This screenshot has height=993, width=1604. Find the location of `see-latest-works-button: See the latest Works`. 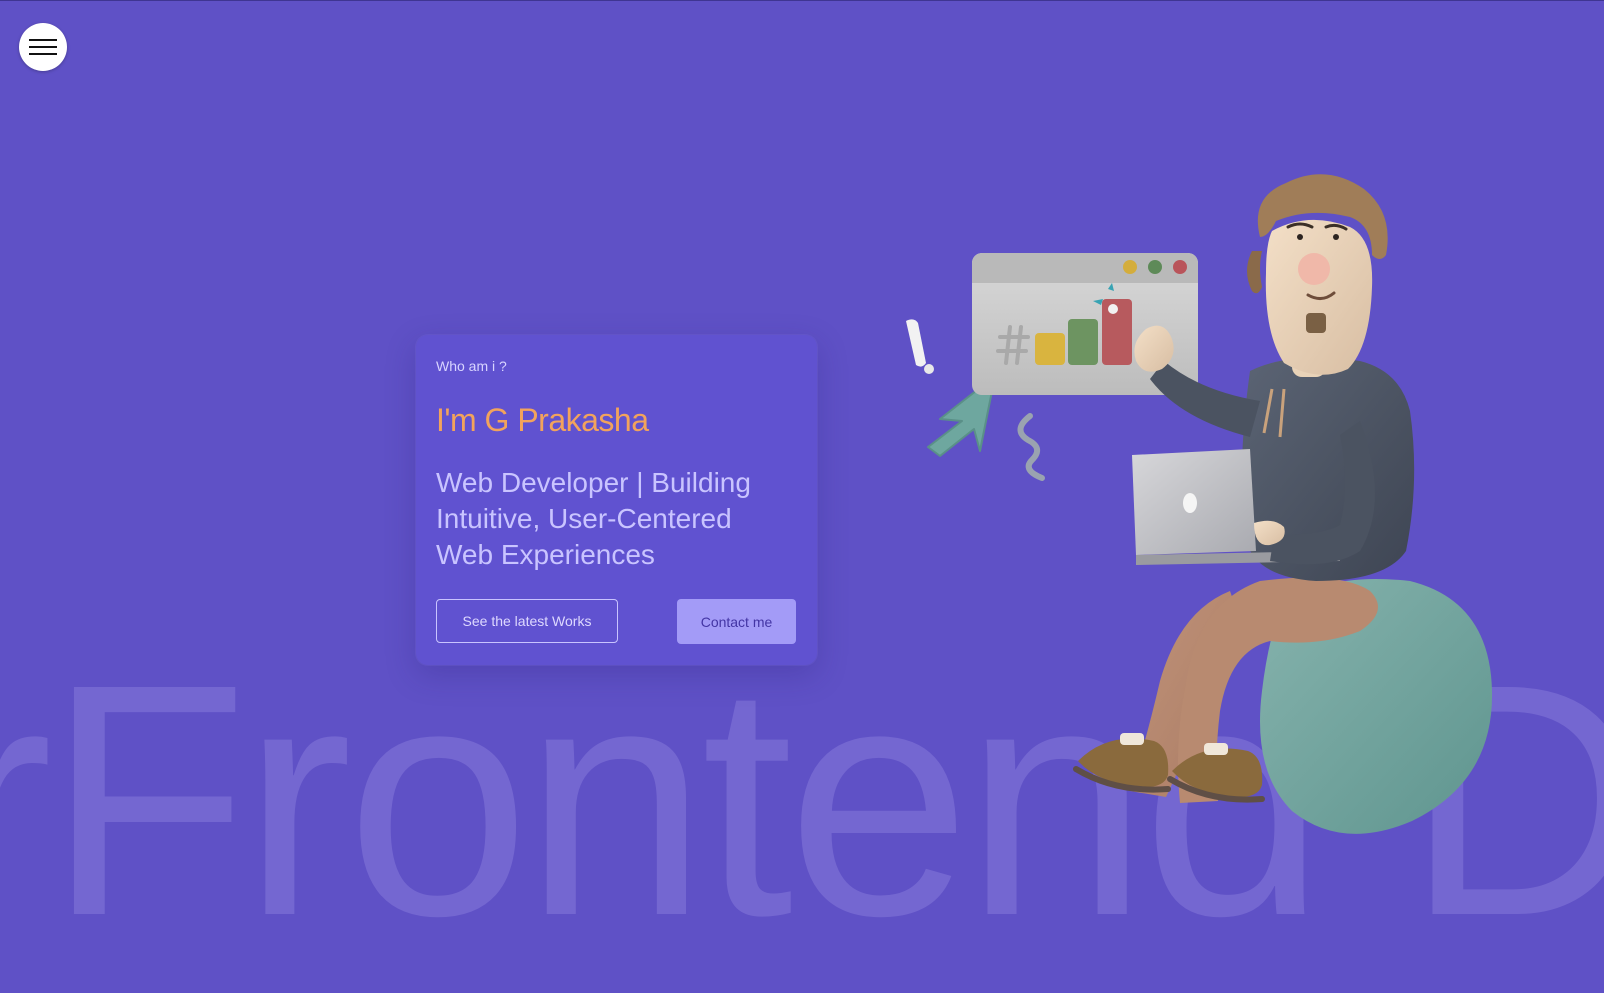

see-latest-works-button: See the latest Works is located at coordinates (527, 621).